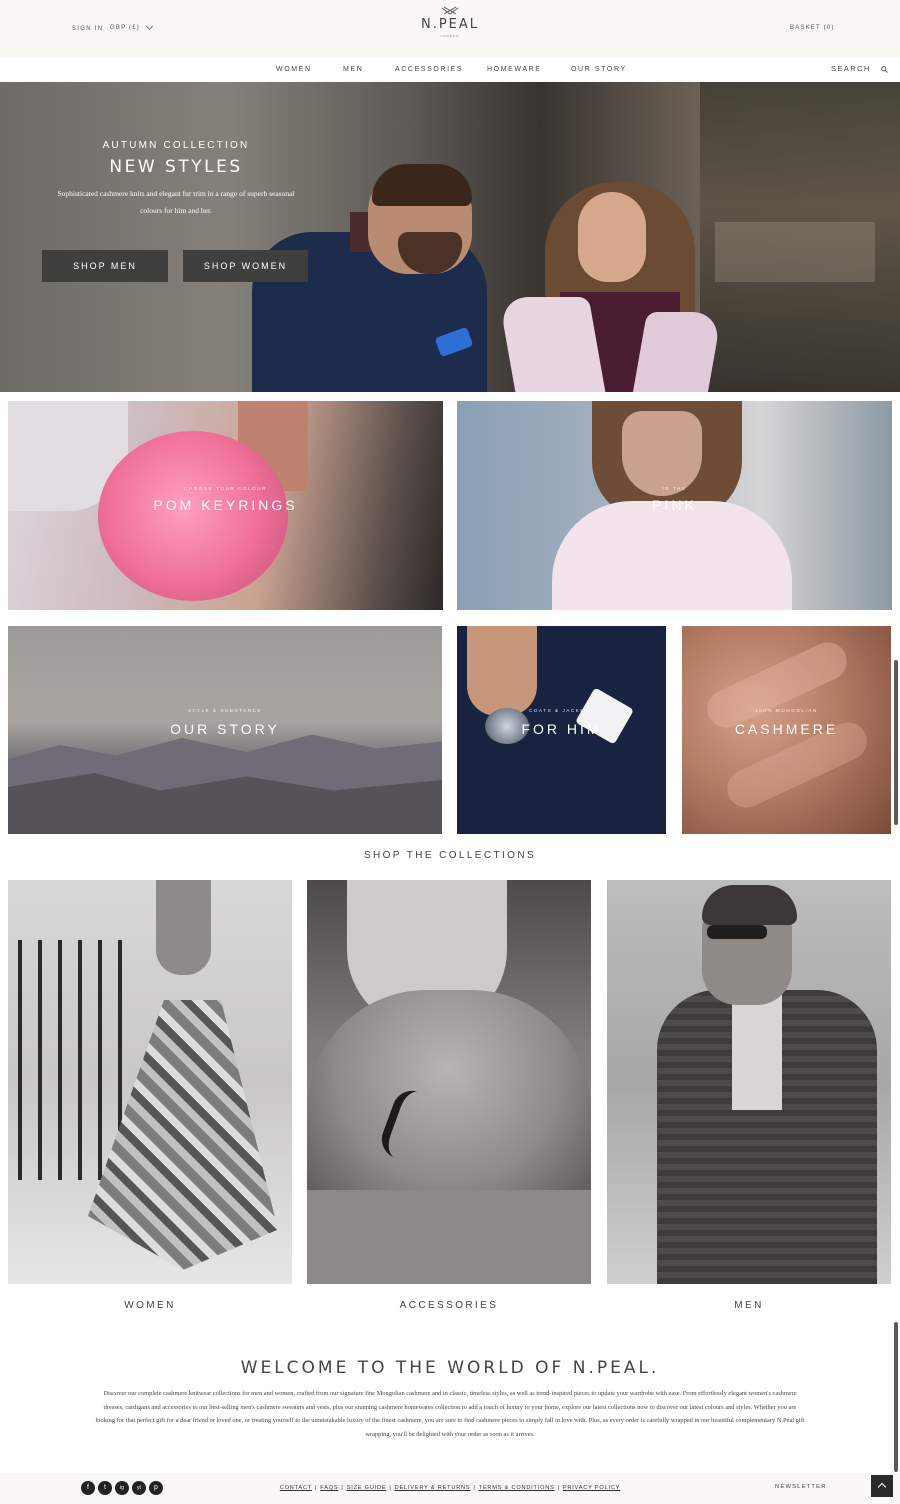 The image size is (900, 1504). I want to click on pinterest-icon: p, so click(156, 1488).